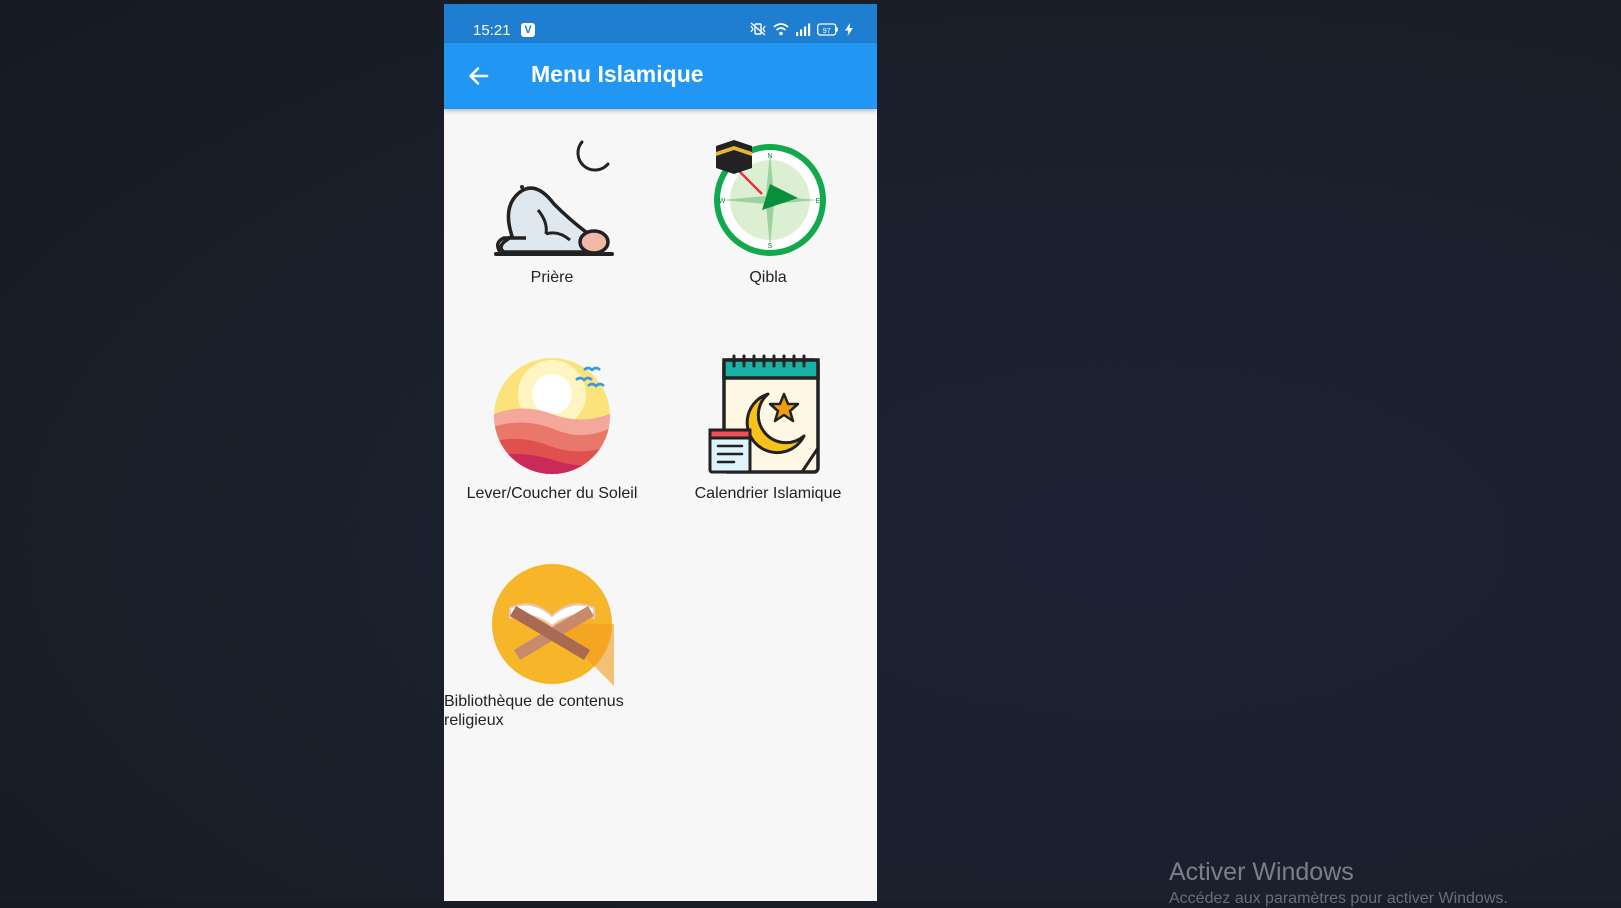 The height and width of the screenshot is (908, 1621). I want to click on menu-item-lever-coucher-soleil: Lever/Coucher du Soleil, so click(552, 428).